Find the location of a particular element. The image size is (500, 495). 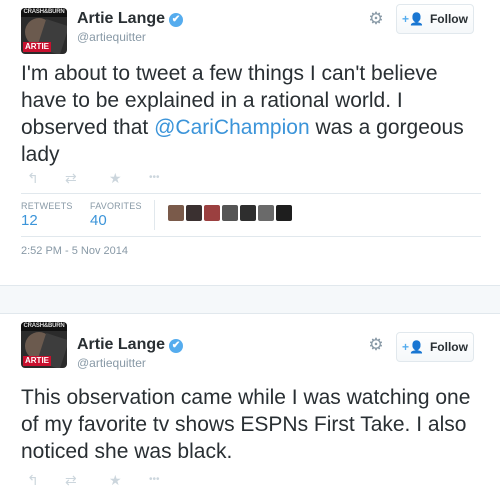

retweets-count: 12 is located at coordinates (29, 220).